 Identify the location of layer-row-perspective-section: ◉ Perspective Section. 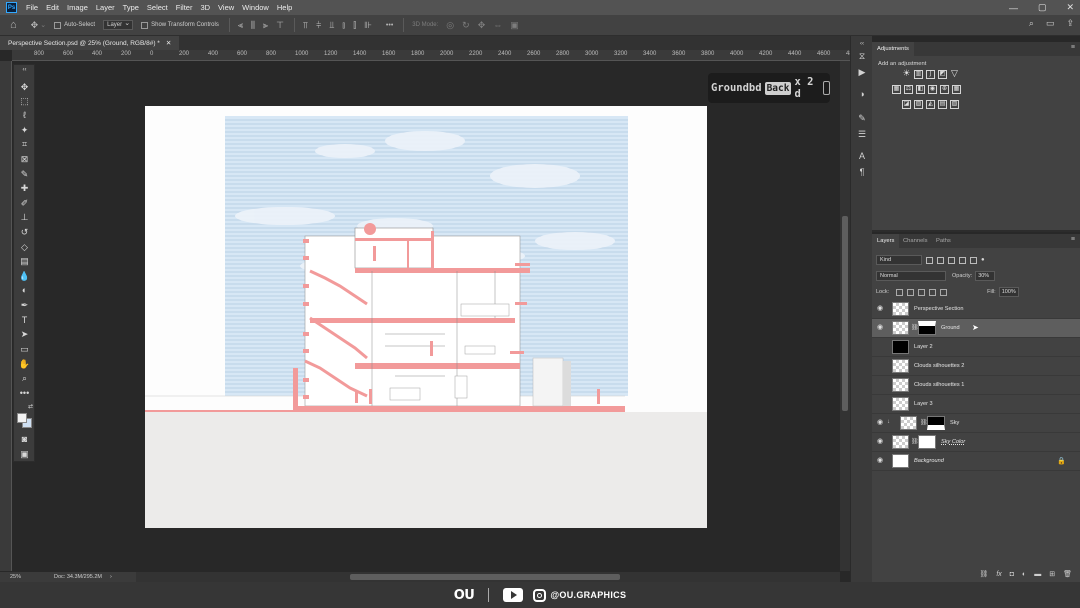
(976, 309).